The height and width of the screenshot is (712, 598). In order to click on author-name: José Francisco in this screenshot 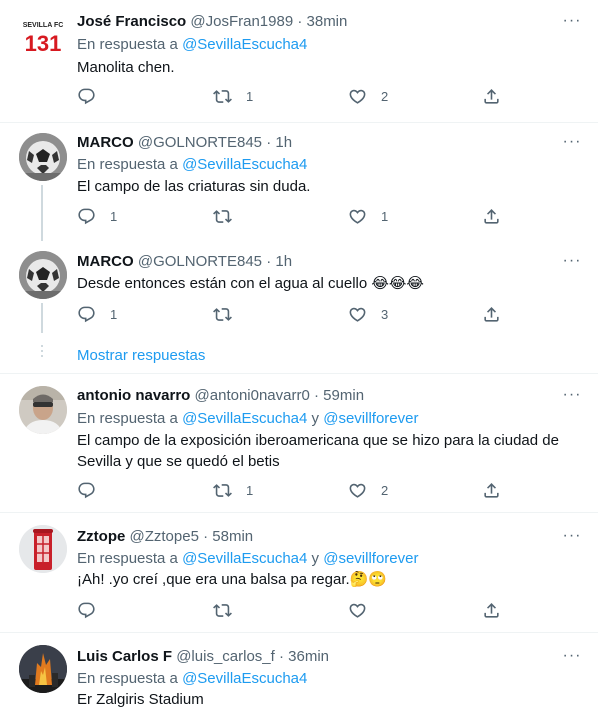, I will do `click(131, 21)`.